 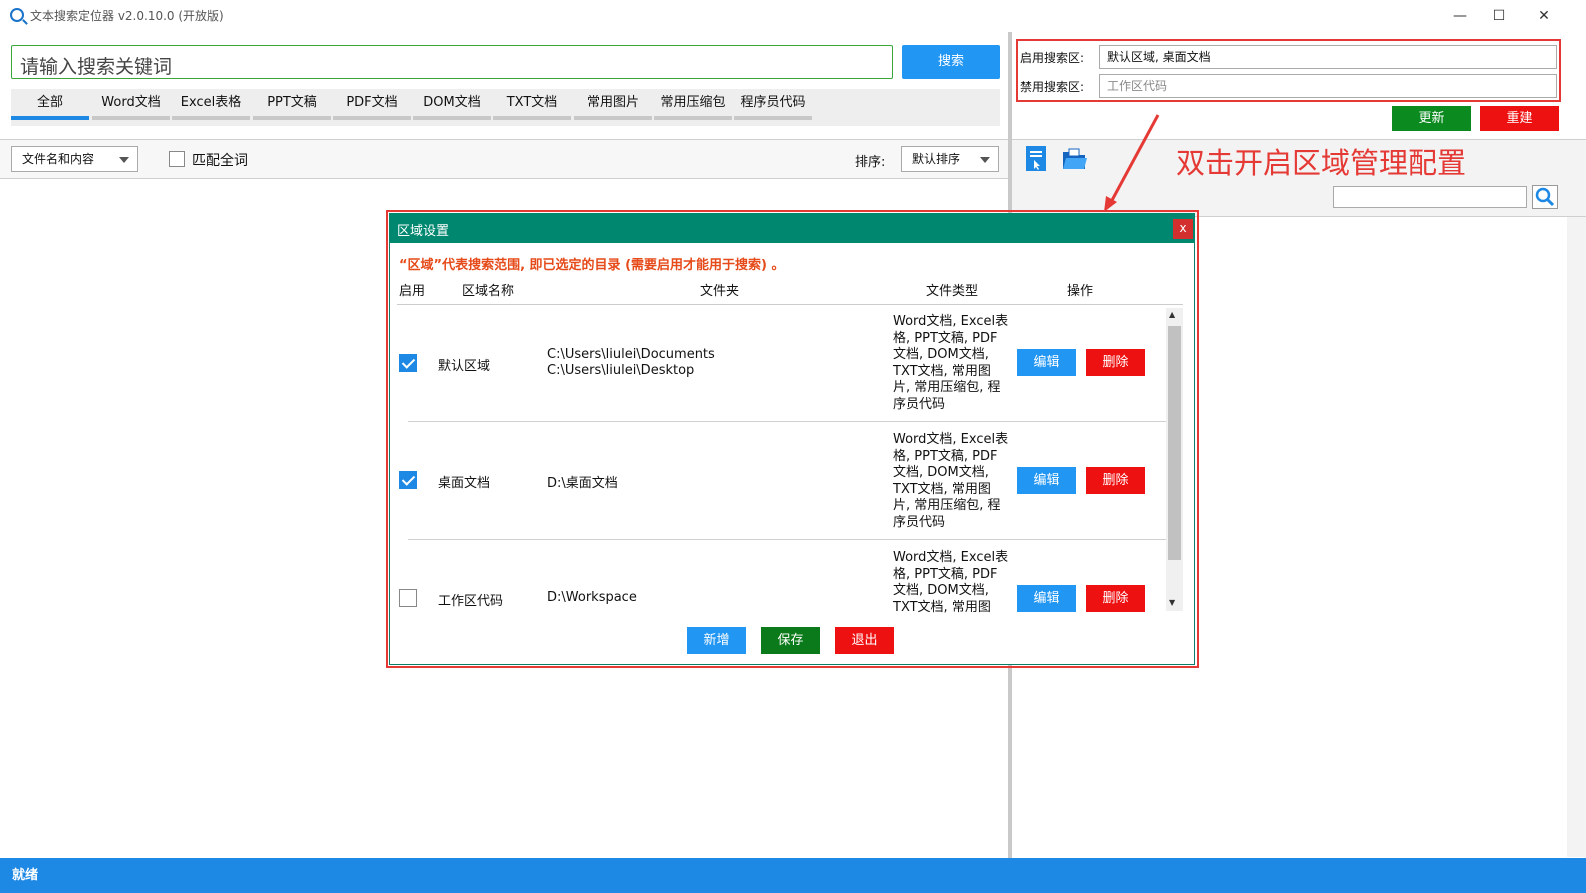 What do you see at coordinates (1430, 197) in the screenshot?
I see `preview-search-input` at bounding box center [1430, 197].